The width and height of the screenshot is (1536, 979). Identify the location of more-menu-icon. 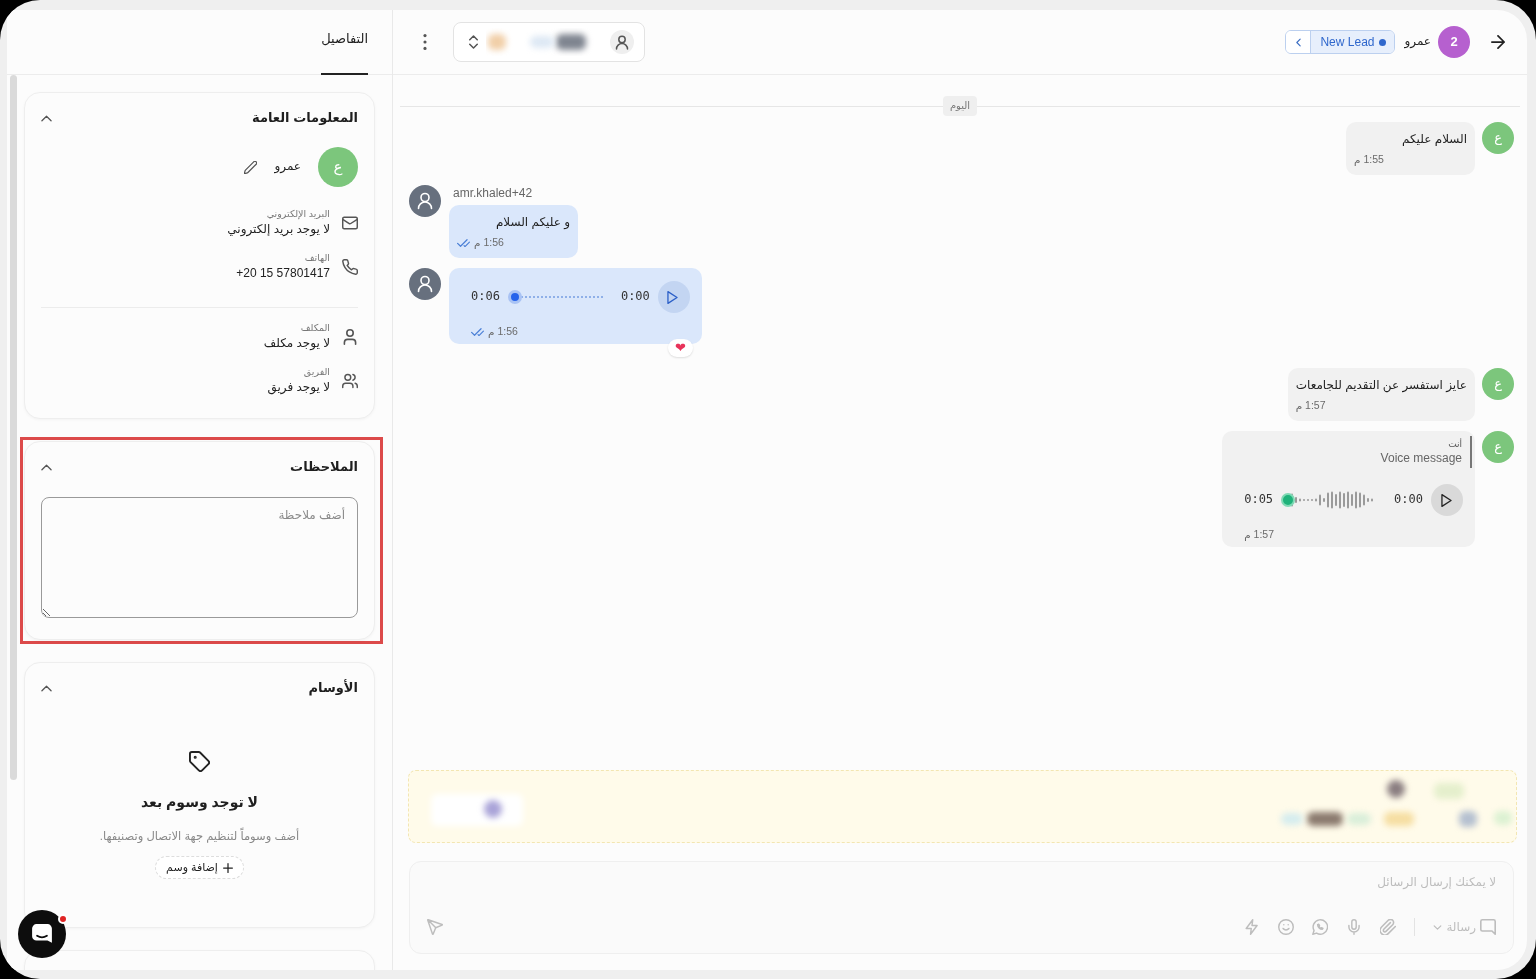
(425, 42).